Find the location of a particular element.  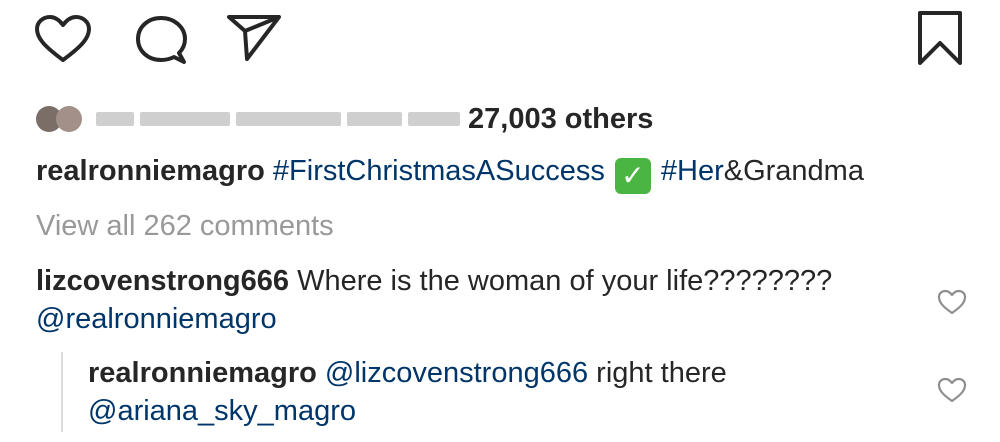

like-button is located at coordinates (63, 39).